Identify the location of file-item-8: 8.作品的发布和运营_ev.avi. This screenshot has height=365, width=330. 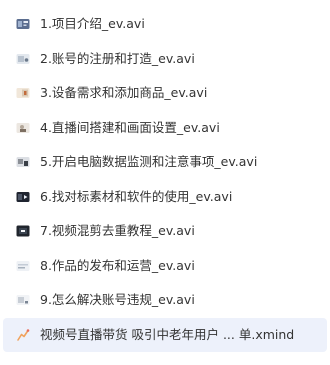
(165, 266).